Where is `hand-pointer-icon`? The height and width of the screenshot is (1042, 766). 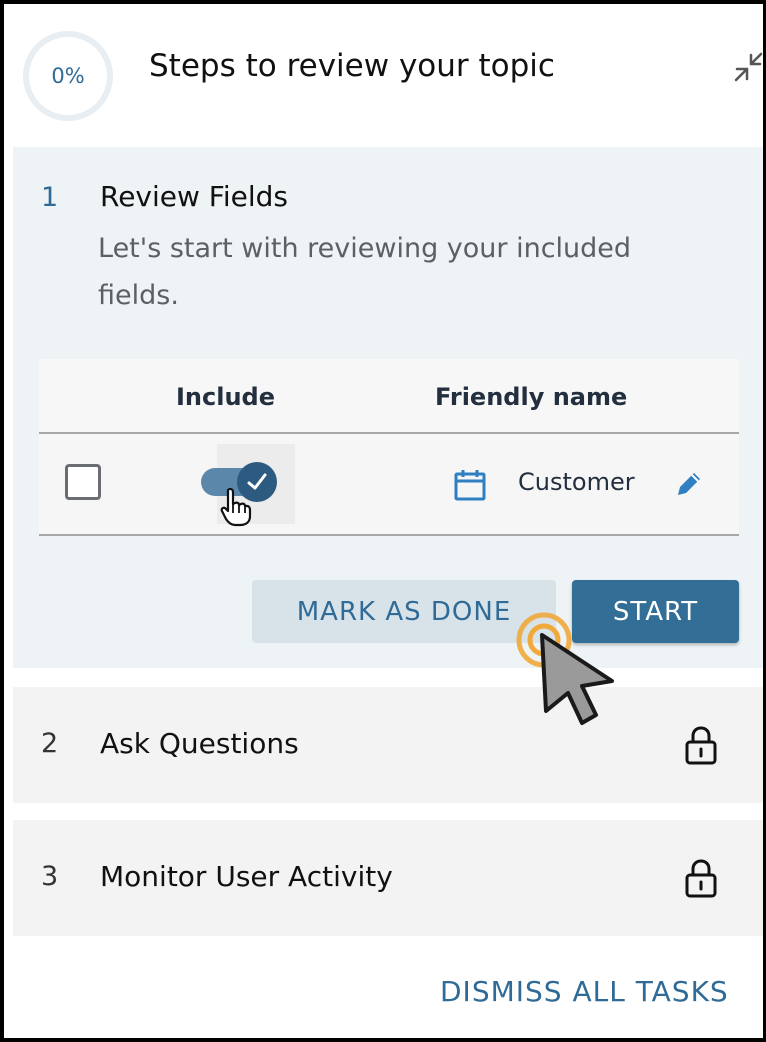 hand-pointer-icon is located at coordinates (236, 507).